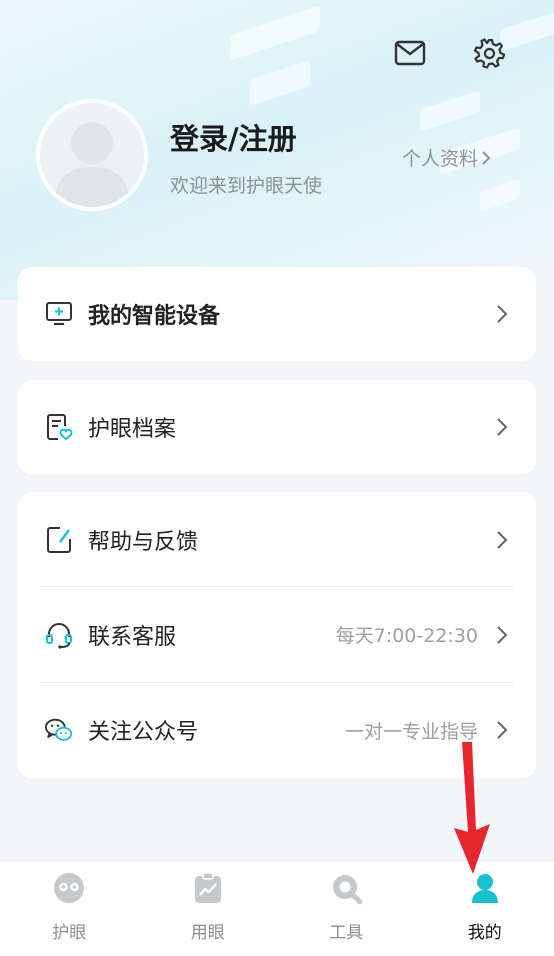  What do you see at coordinates (143, 733) in the screenshot?
I see `menu-item-label: 关注公众号` at bounding box center [143, 733].